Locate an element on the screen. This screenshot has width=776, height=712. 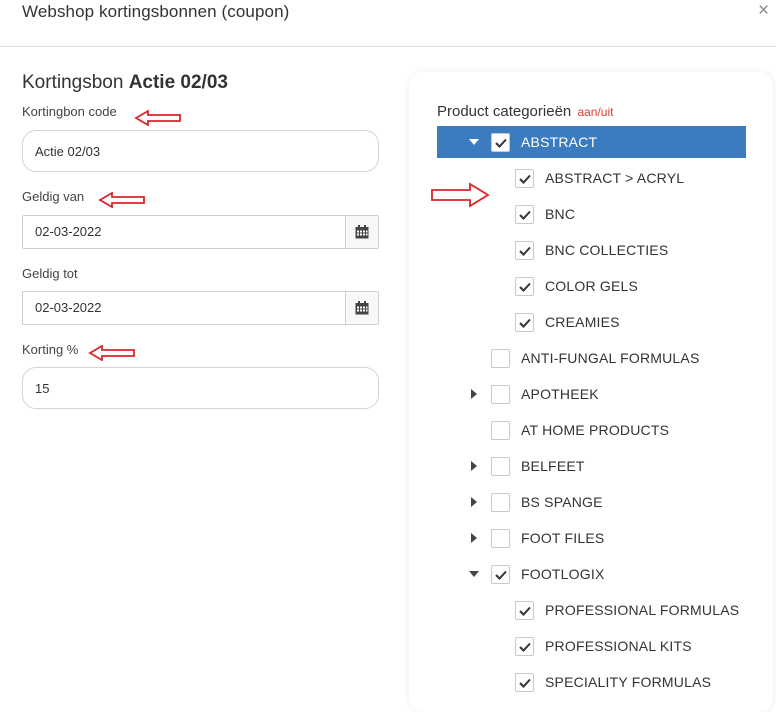
category-label: FOOT FILES is located at coordinates (563, 538).